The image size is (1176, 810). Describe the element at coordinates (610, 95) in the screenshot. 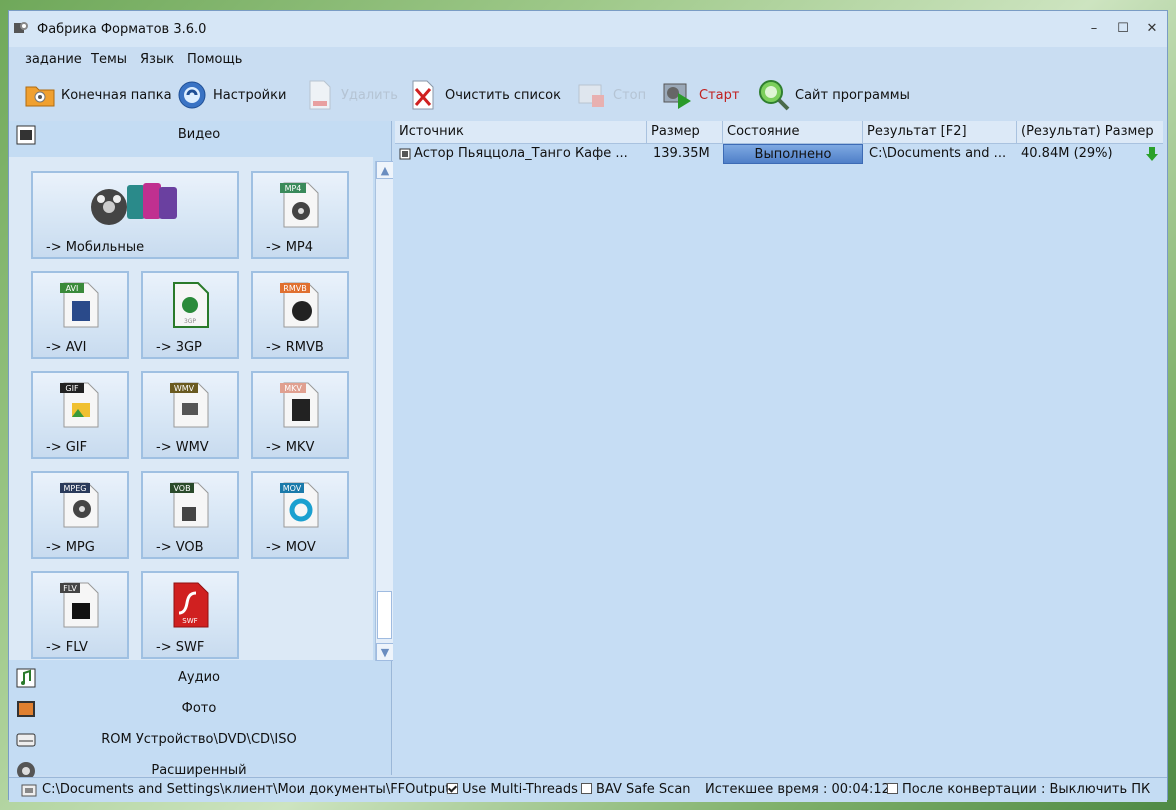

I see `stop-button: Стоп` at that location.